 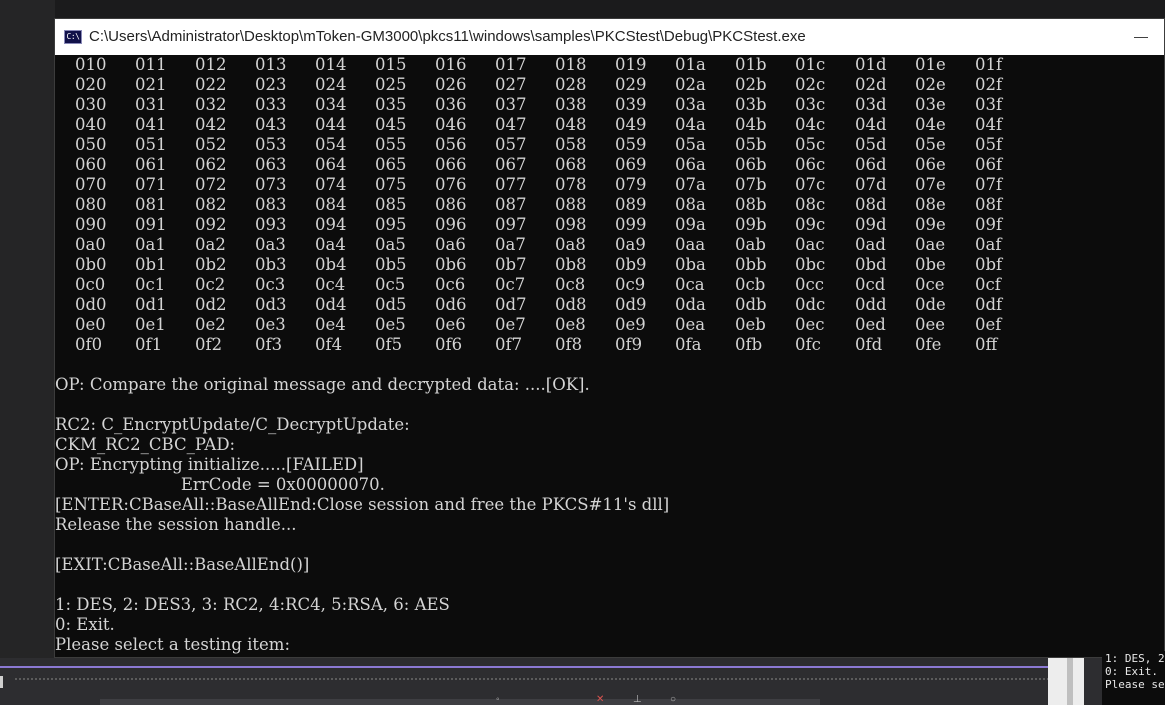 What do you see at coordinates (751, 124) in the screenshot?
I see `hex-cell: 04b` at bounding box center [751, 124].